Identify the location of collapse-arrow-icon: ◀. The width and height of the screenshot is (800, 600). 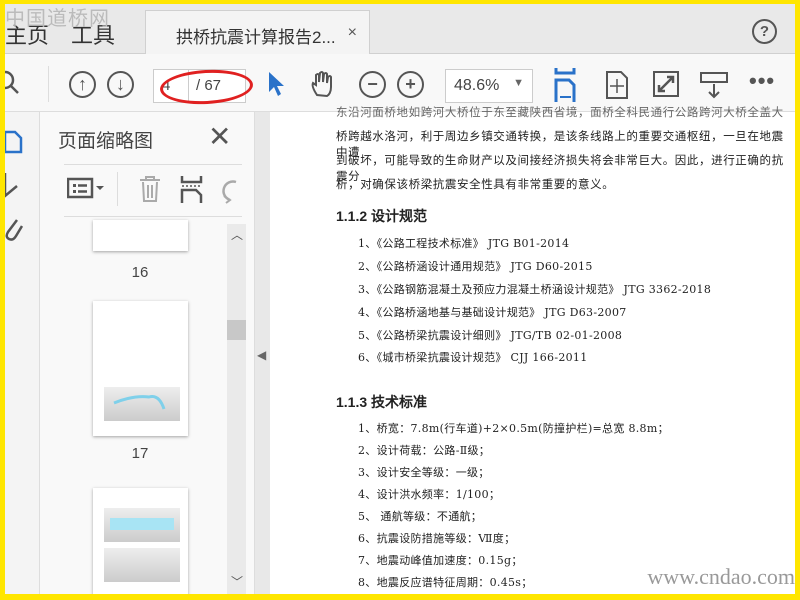
(261, 355).